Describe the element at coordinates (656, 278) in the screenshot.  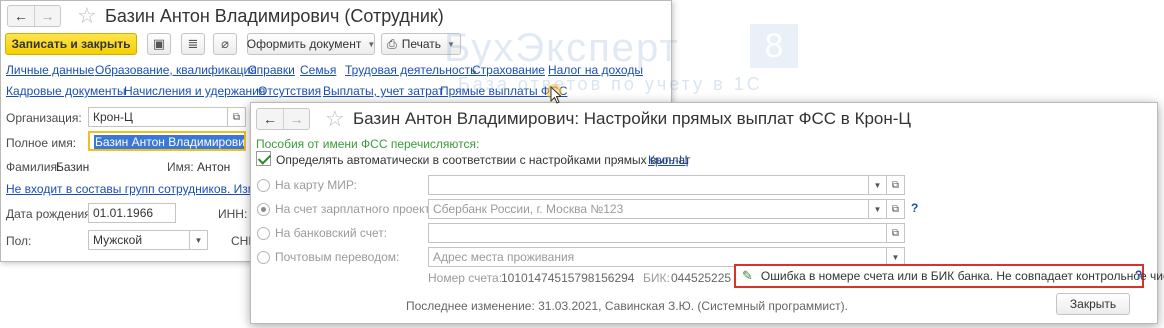
I see `bik-label: БИК:` at that location.